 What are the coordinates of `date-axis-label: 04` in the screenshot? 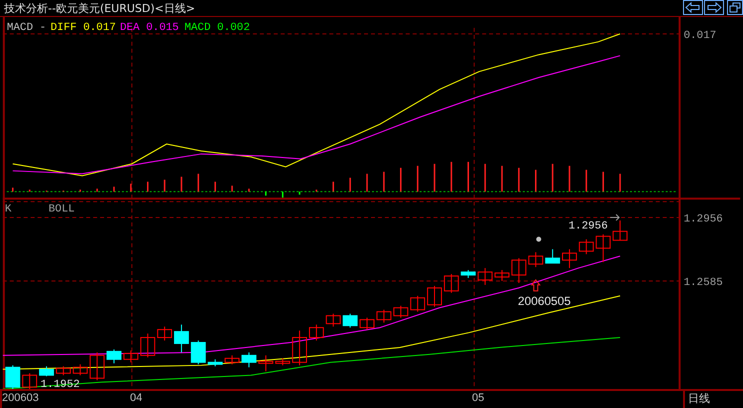 It's located at (136, 398).